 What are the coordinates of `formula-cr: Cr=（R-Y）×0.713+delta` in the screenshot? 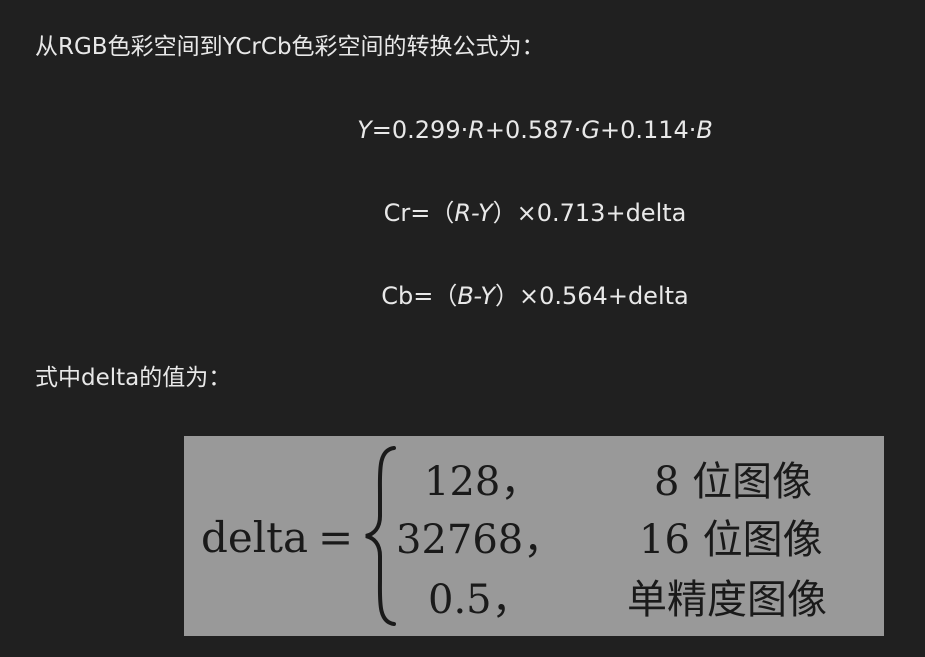 It's located at (462, 213).